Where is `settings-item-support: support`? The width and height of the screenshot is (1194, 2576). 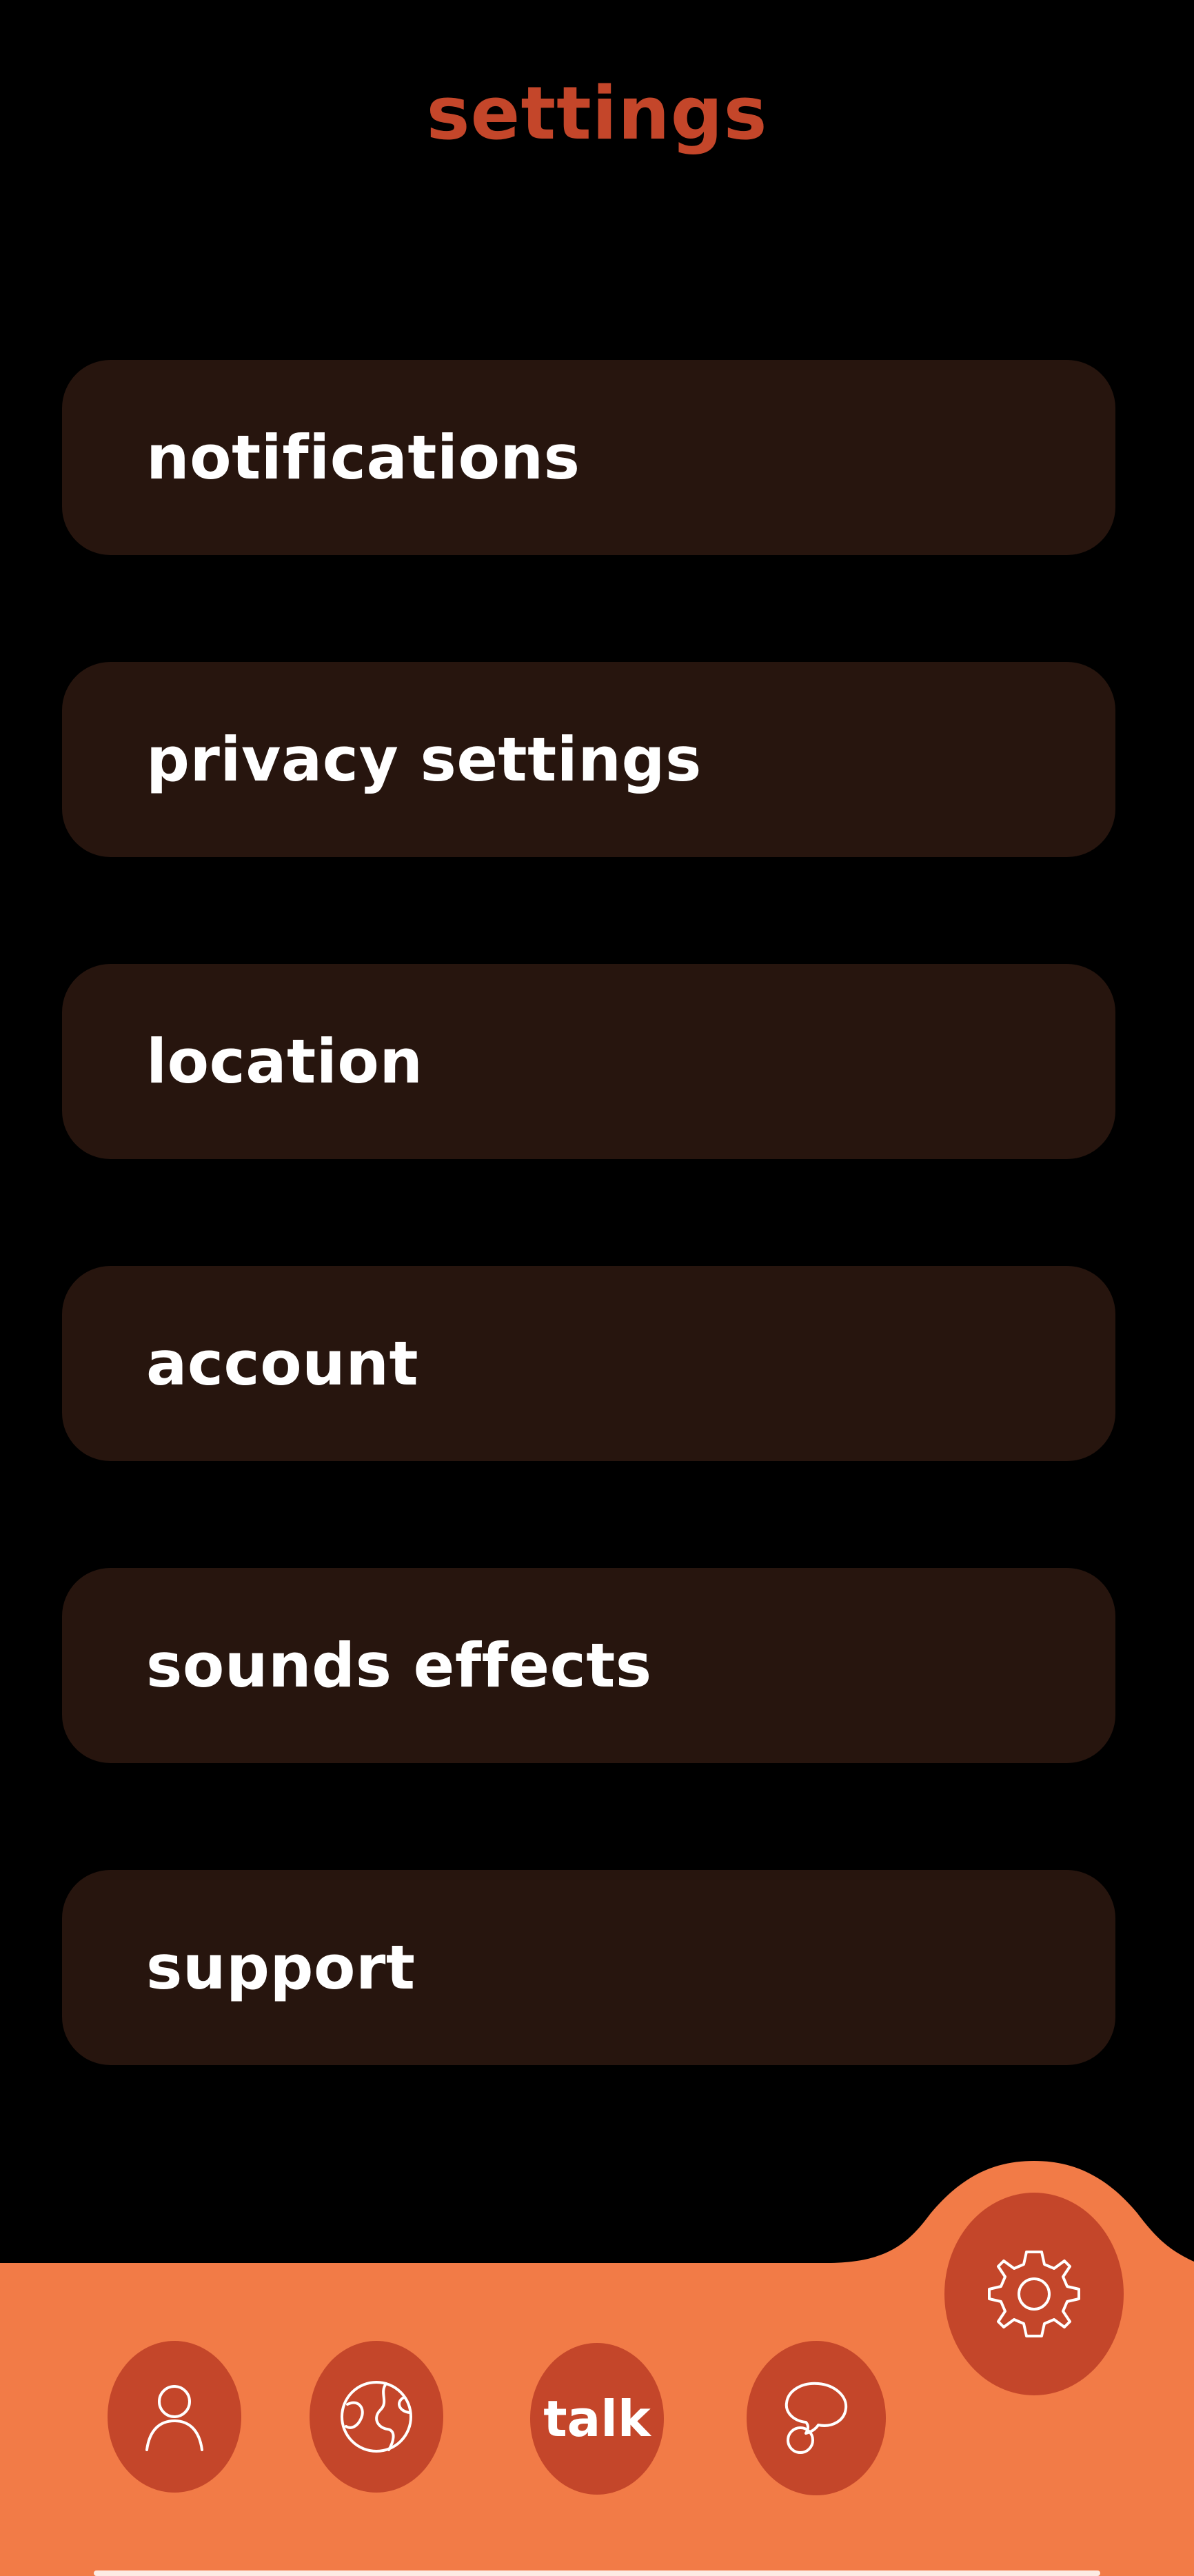
settings-item-support: support is located at coordinates (588, 1967).